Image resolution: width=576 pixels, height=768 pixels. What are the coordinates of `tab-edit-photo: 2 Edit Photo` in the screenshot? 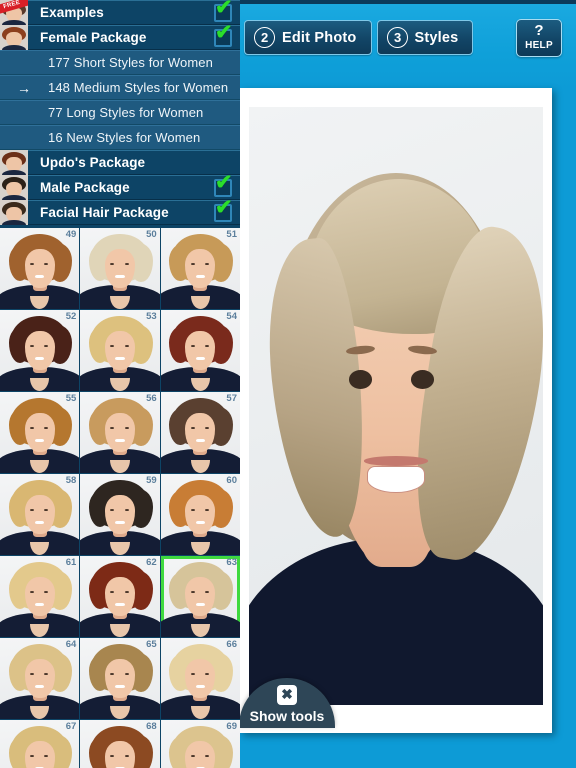 It's located at (308, 37).